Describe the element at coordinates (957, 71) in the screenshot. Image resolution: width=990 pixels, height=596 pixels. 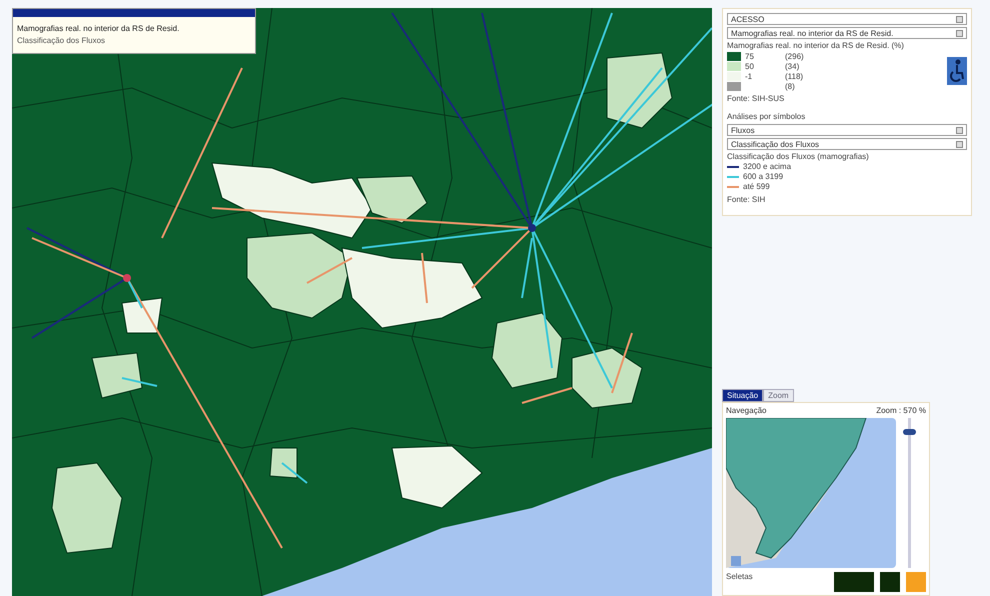
I see `wheelchair-icon` at that location.